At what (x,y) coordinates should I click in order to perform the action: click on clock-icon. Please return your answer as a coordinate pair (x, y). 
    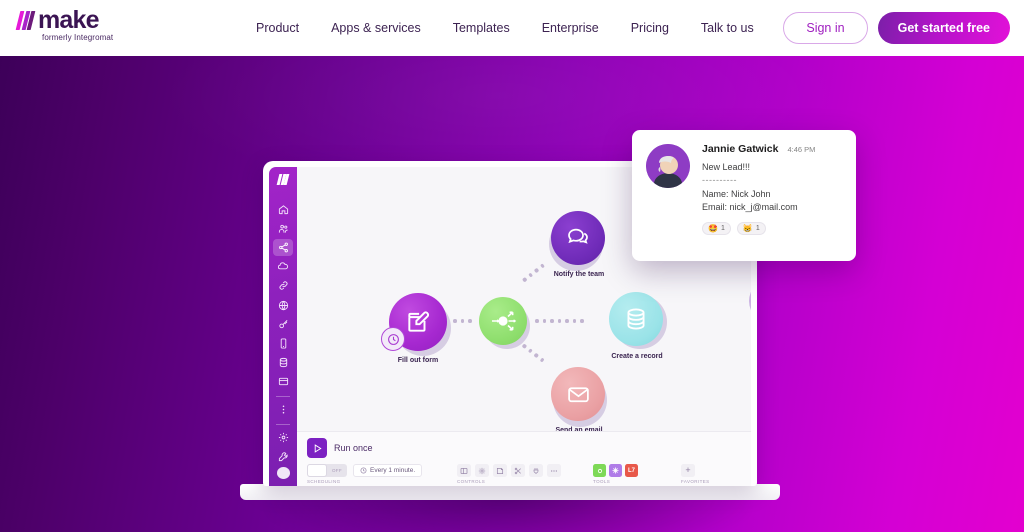
    Looking at the image, I should click on (393, 339).